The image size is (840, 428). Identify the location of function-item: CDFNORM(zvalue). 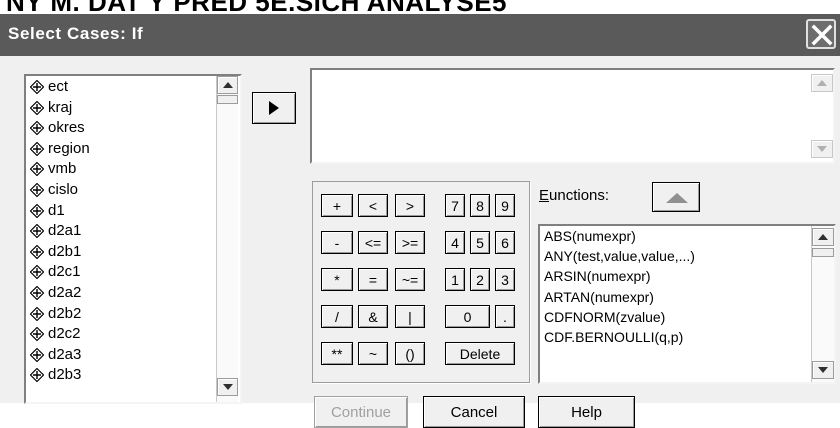
(604, 317).